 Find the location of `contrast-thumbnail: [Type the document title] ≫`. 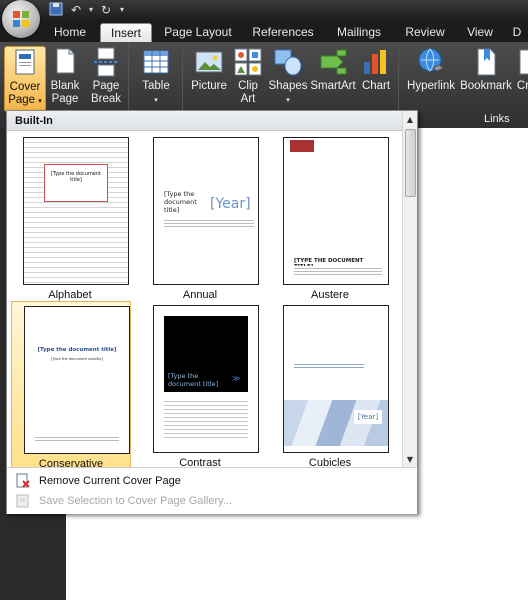

contrast-thumbnail: [Type the document title] ≫ is located at coordinates (206, 379).